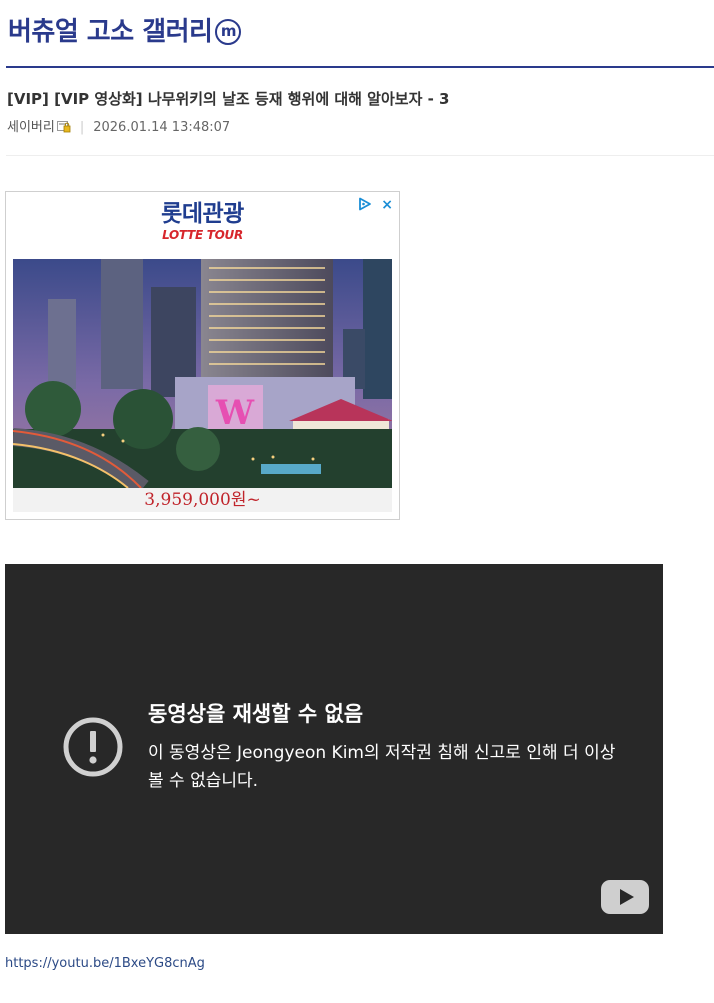 The width and height of the screenshot is (714, 1003). Describe the element at coordinates (360, 67) in the screenshot. I see `header-divider` at that location.